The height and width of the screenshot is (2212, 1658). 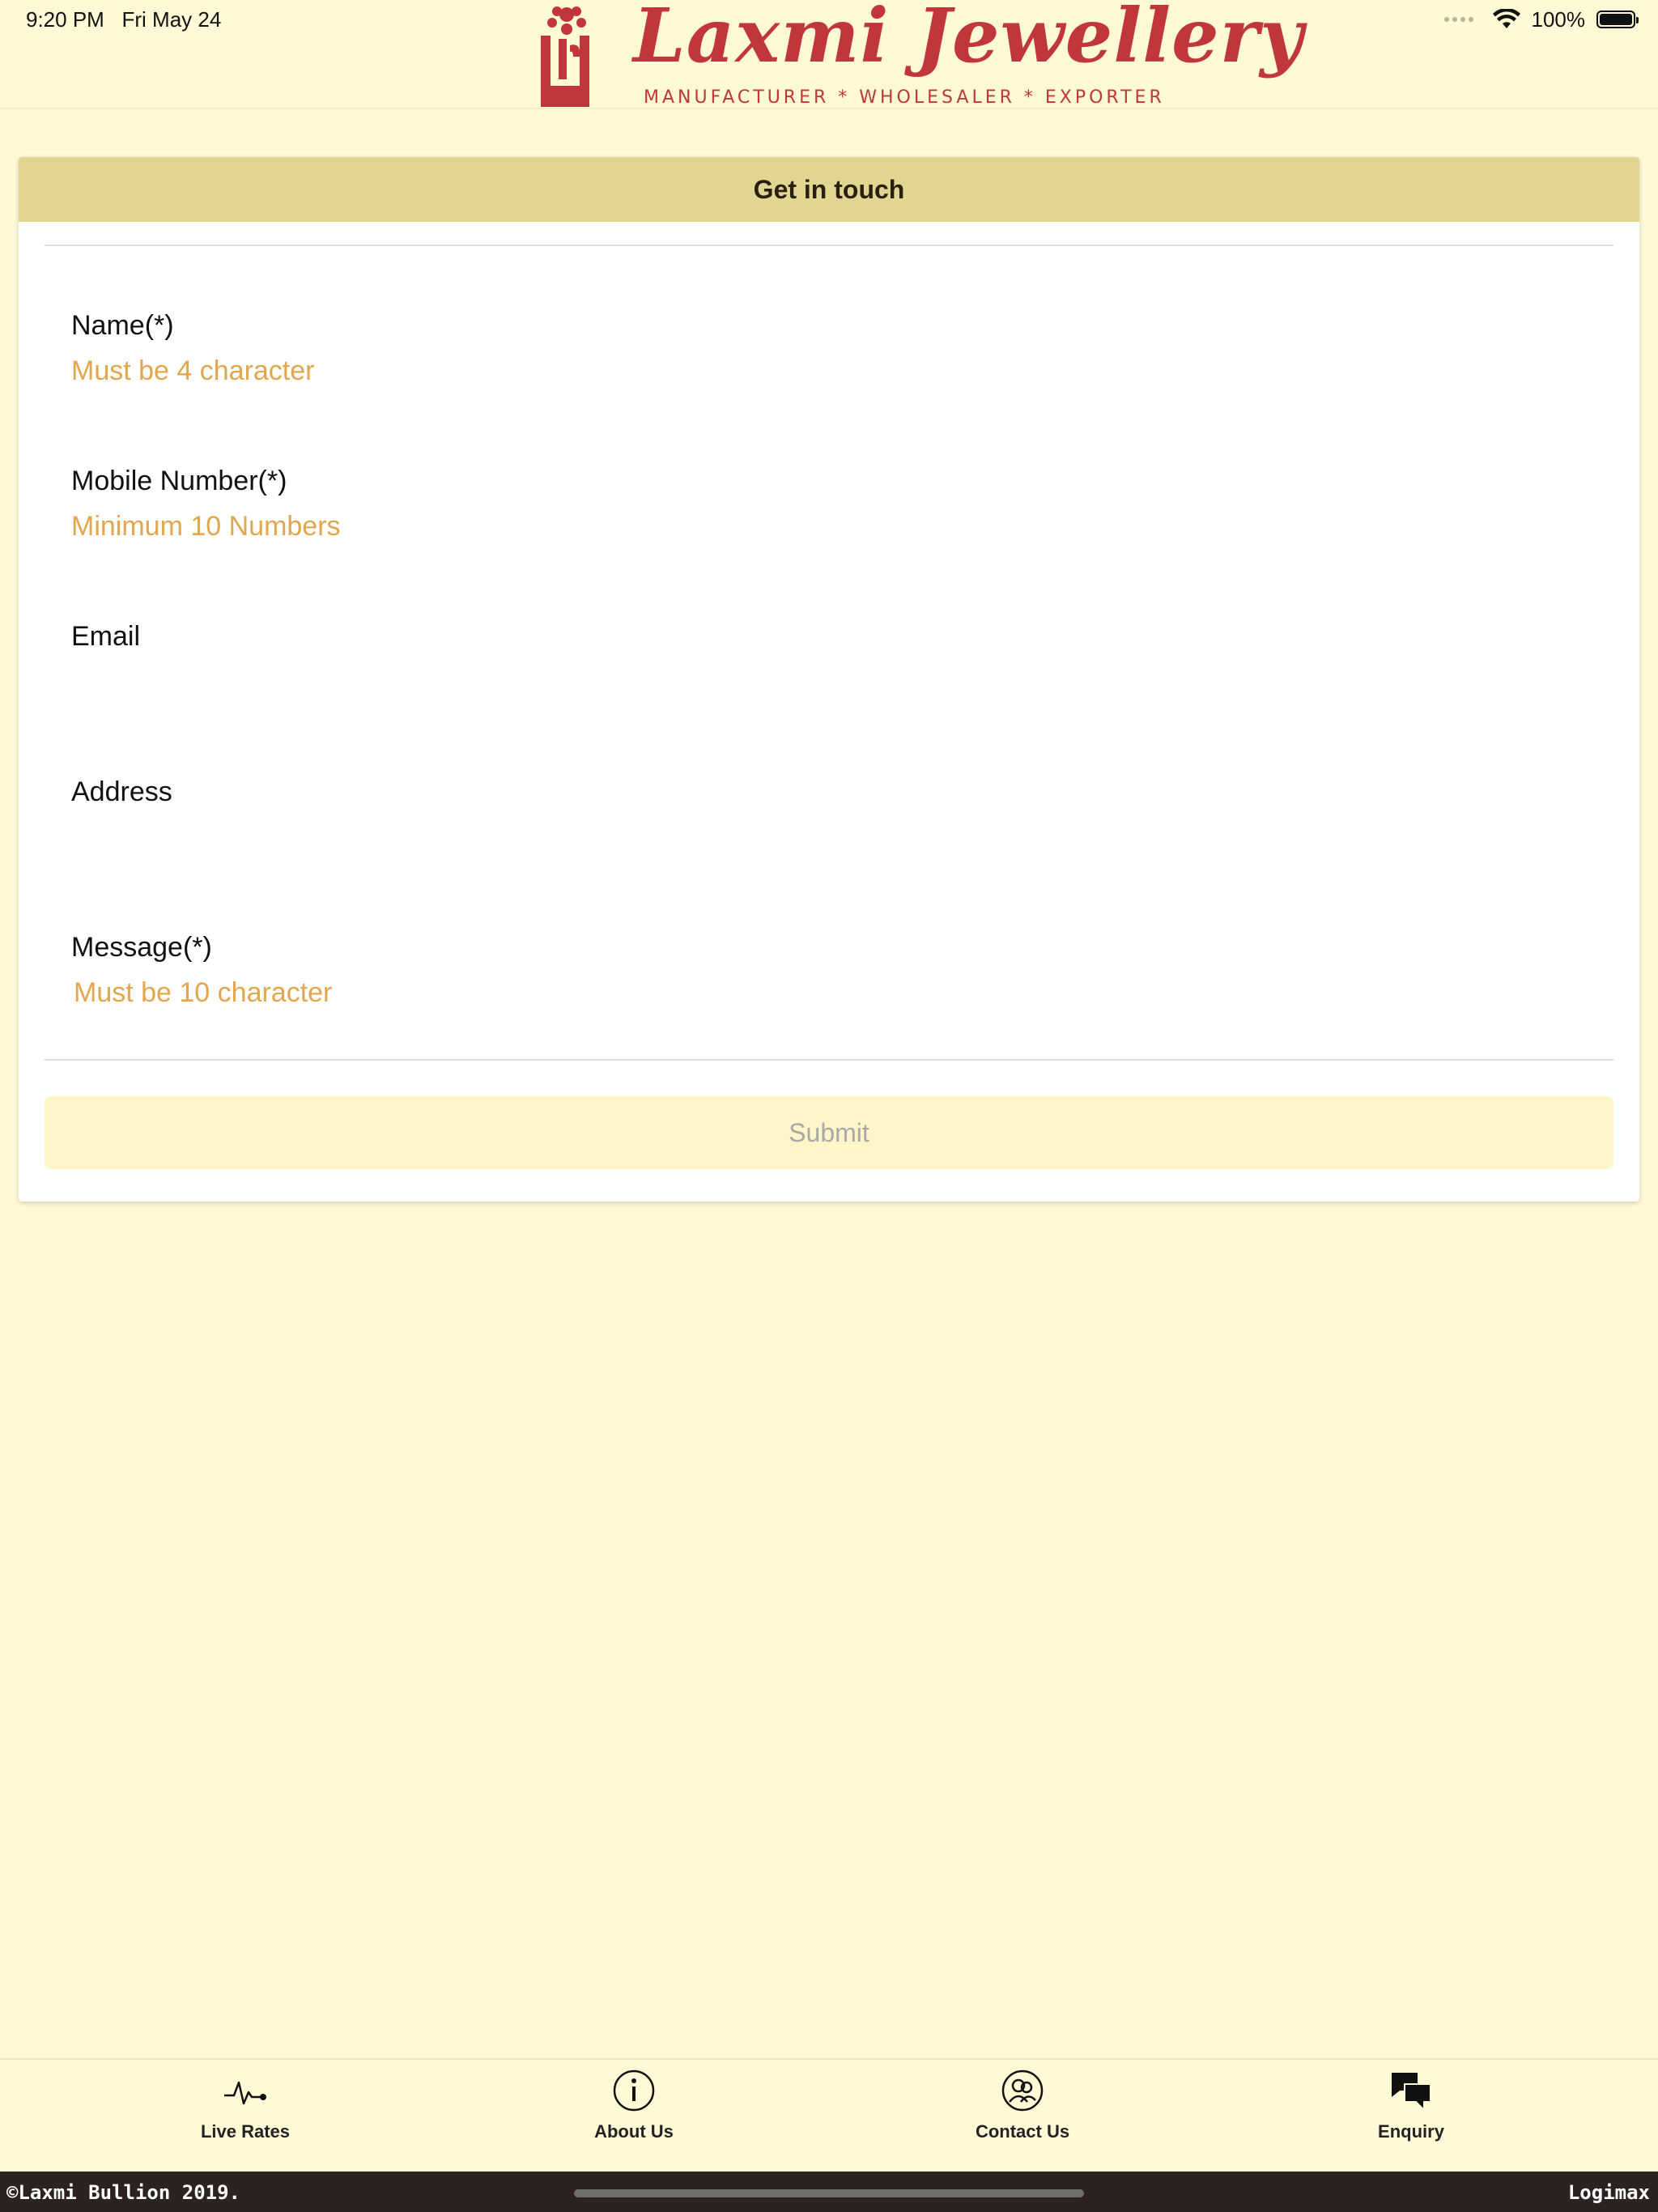 I want to click on name-field, so click(x=828, y=370).